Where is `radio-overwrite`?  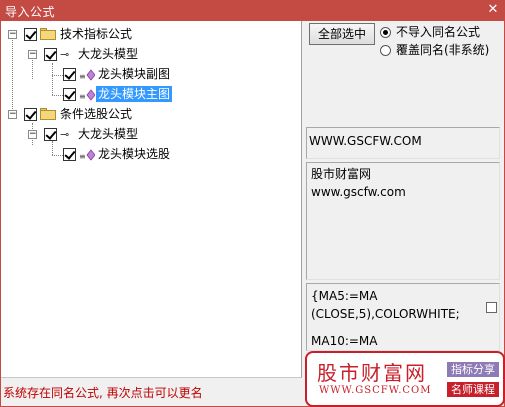 radio-overwrite is located at coordinates (385, 50).